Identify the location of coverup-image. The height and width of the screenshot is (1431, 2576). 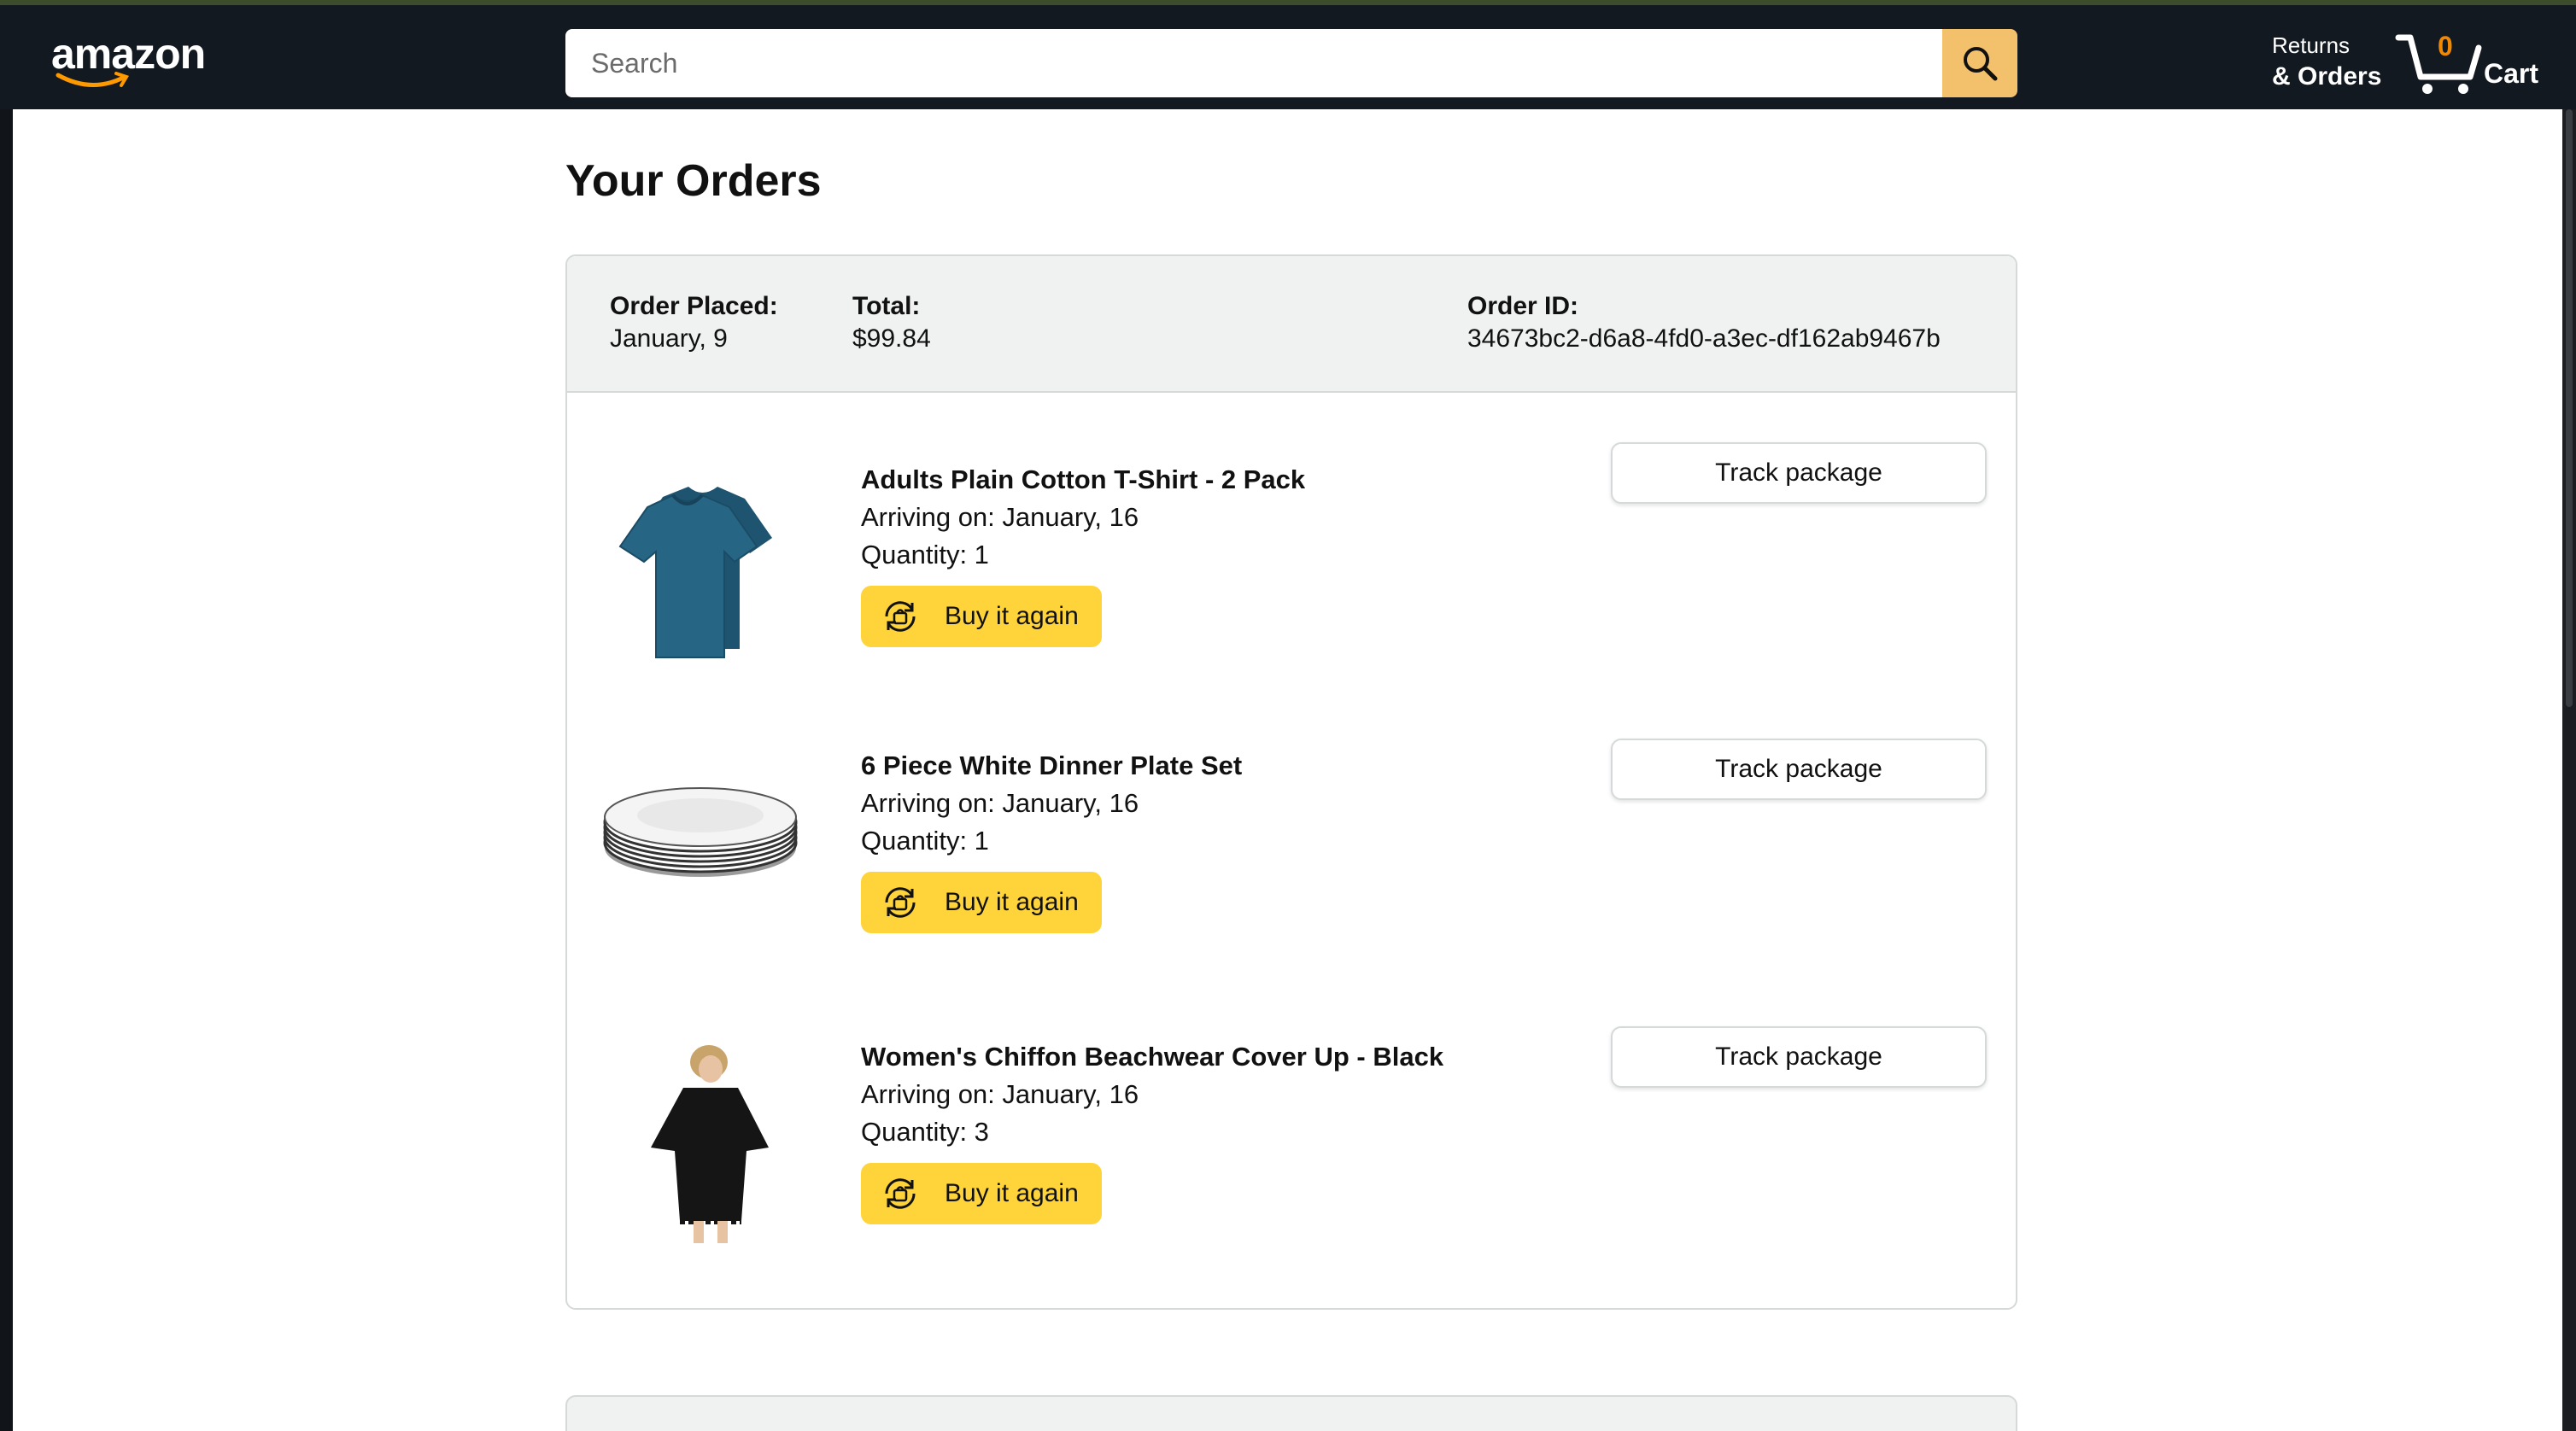
(703, 1147).